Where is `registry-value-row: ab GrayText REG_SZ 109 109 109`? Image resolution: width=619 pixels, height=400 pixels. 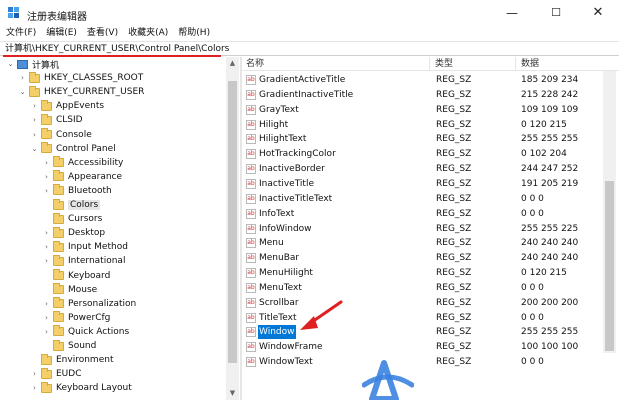
registry-value-row: ab GrayText REG_SZ 109 109 109 is located at coordinates (422, 110).